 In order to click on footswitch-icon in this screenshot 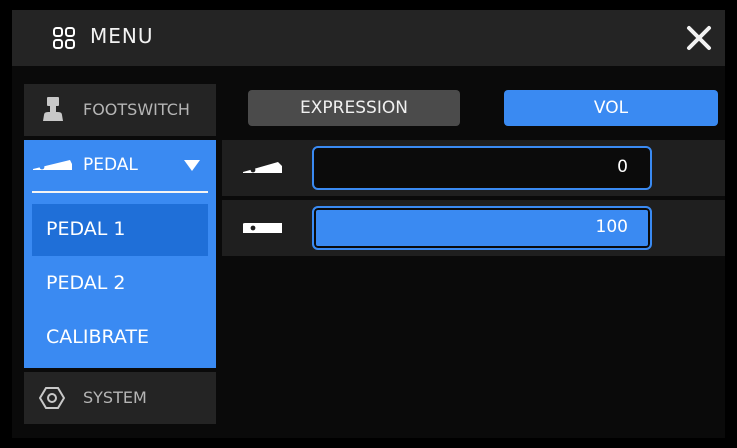, I will do `click(53, 109)`.